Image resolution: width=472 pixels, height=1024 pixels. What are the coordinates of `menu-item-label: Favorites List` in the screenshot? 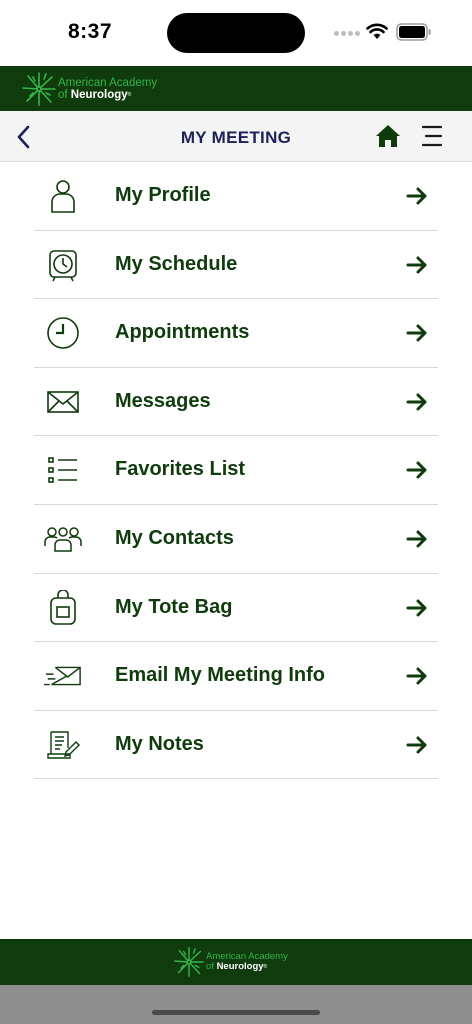 It's located at (180, 469).